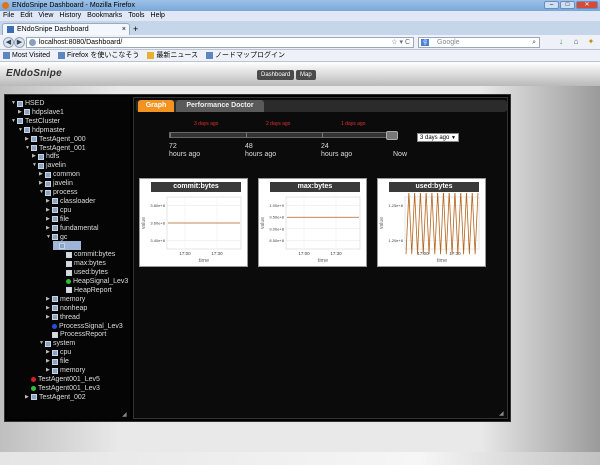 The height and width of the screenshot is (465, 600). Describe the element at coordinates (83, 263) in the screenshot. I see `tree-node: max:bytes` at that location.